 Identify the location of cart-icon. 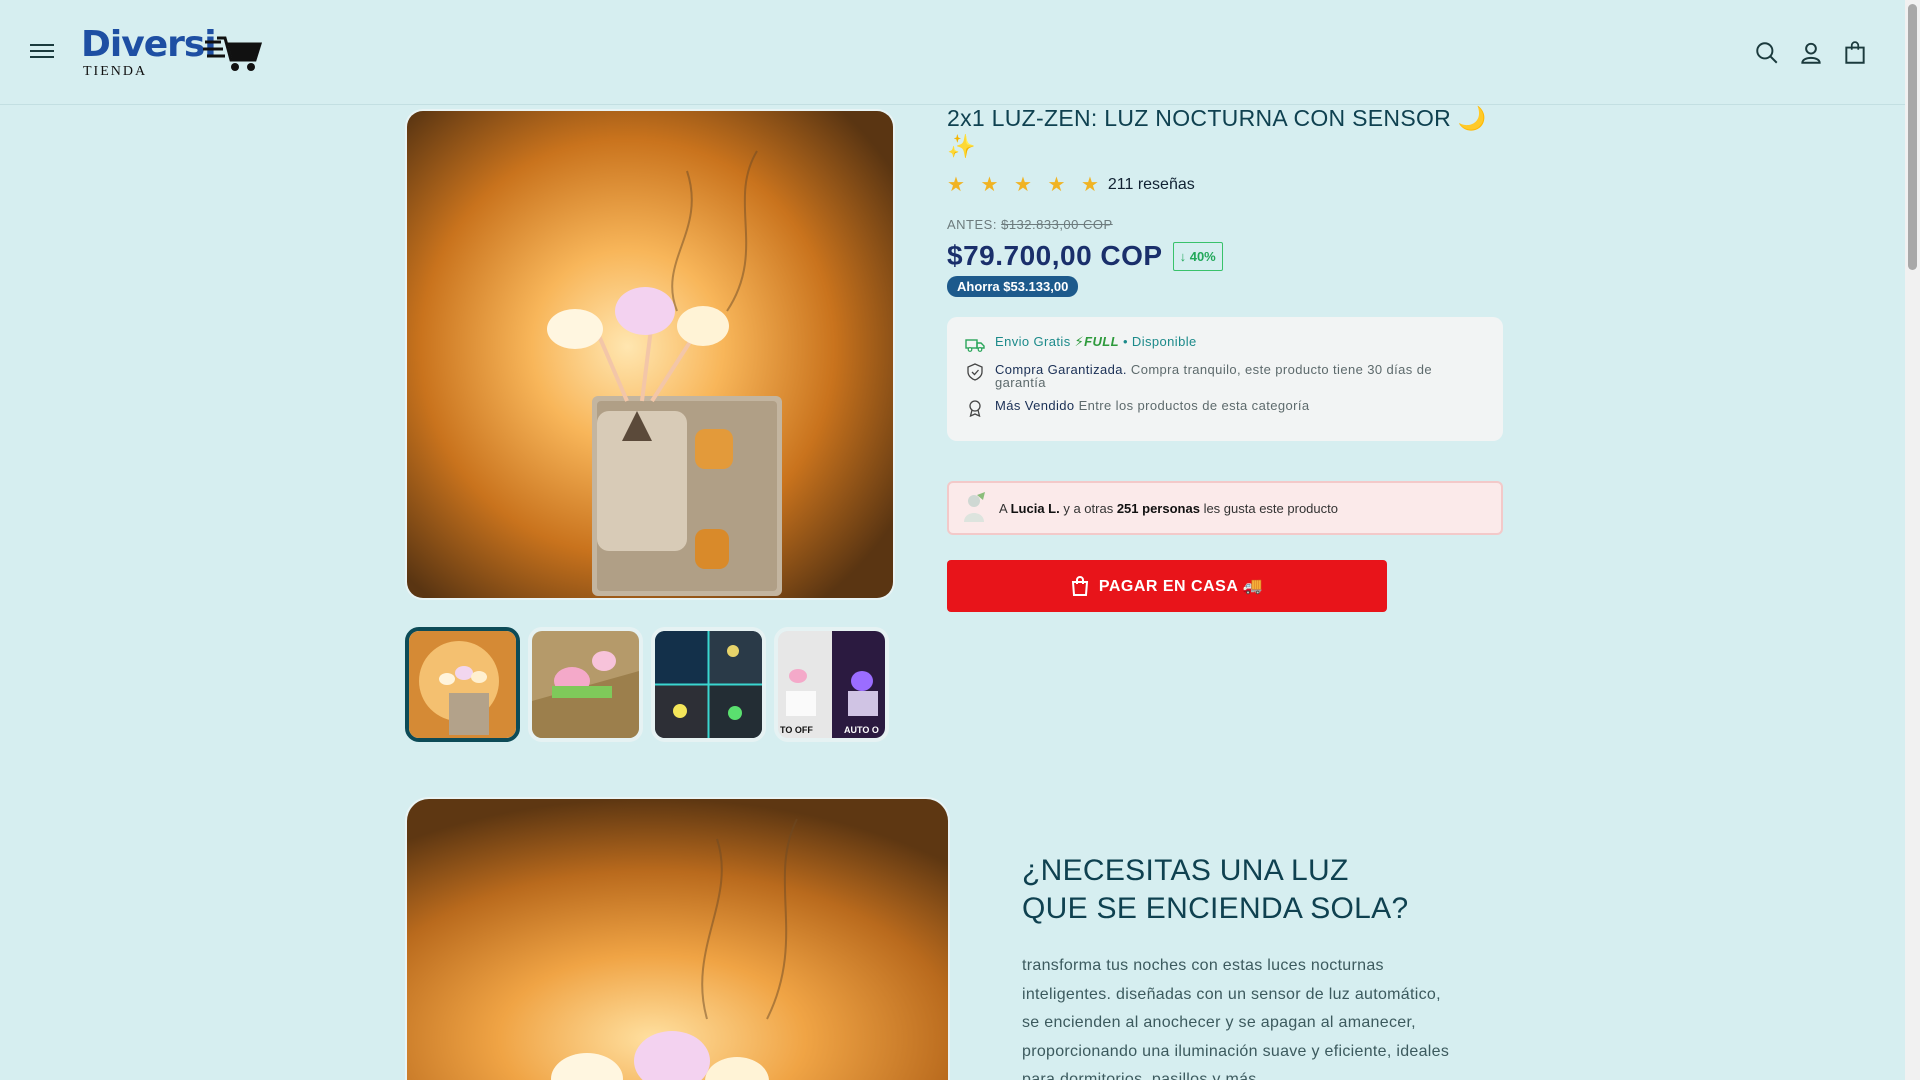
(1855, 53).